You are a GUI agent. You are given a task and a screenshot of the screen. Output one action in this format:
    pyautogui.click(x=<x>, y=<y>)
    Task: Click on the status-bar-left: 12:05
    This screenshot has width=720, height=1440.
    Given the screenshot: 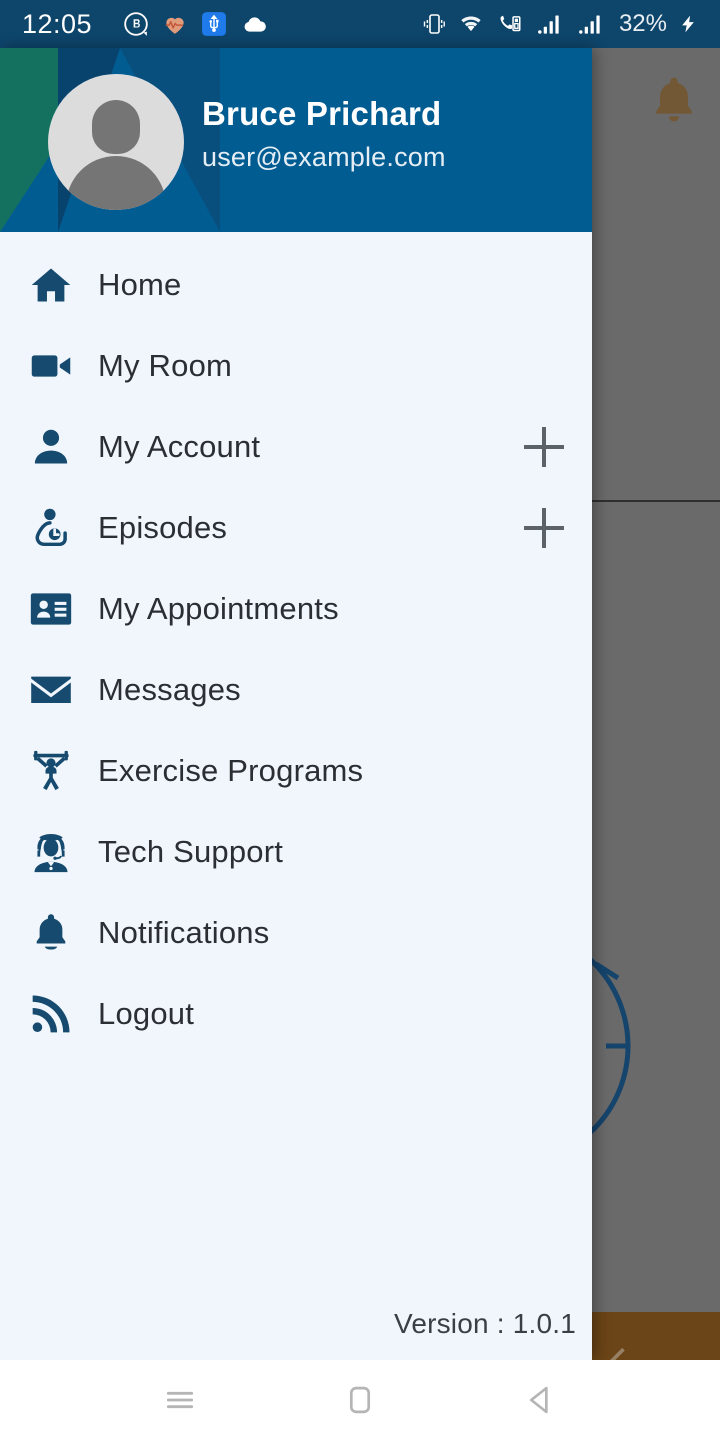 What is the action you would take?
    pyautogui.click(x=146, y=24)
    